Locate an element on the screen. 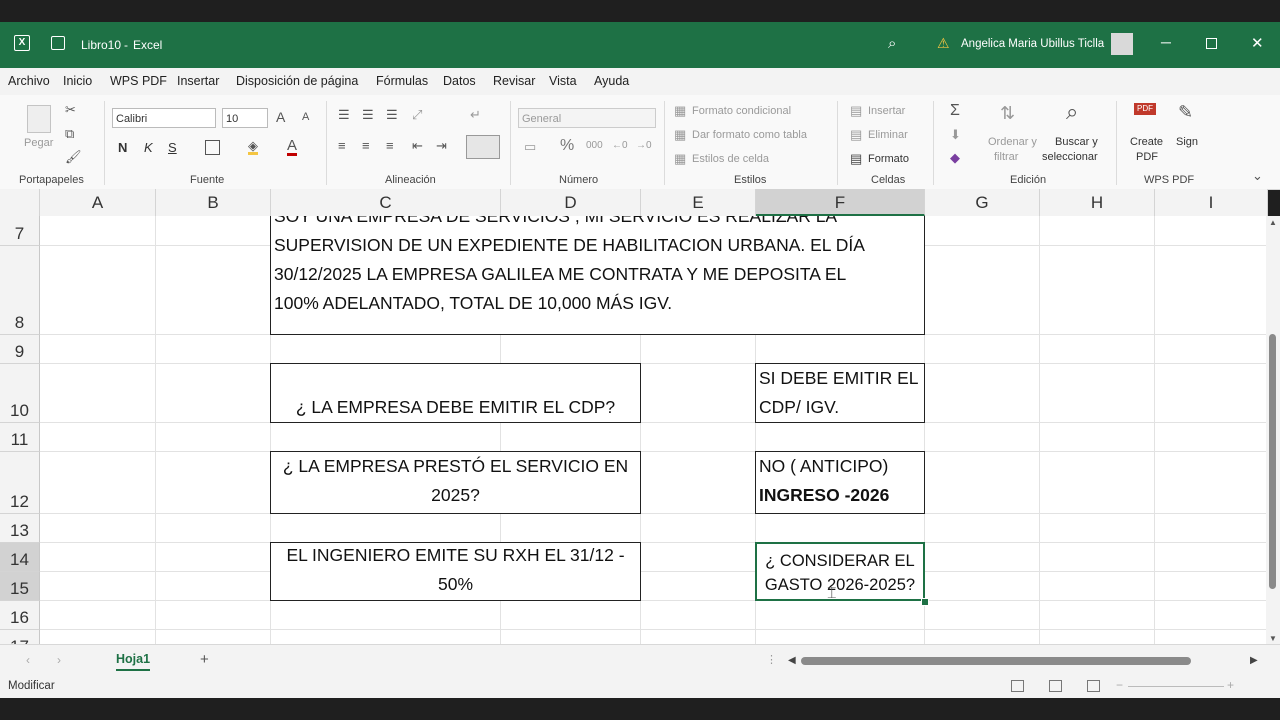 This screenshot has height=720, width=1280. close-icon: ✕ is located at coordinates (1257, 43).